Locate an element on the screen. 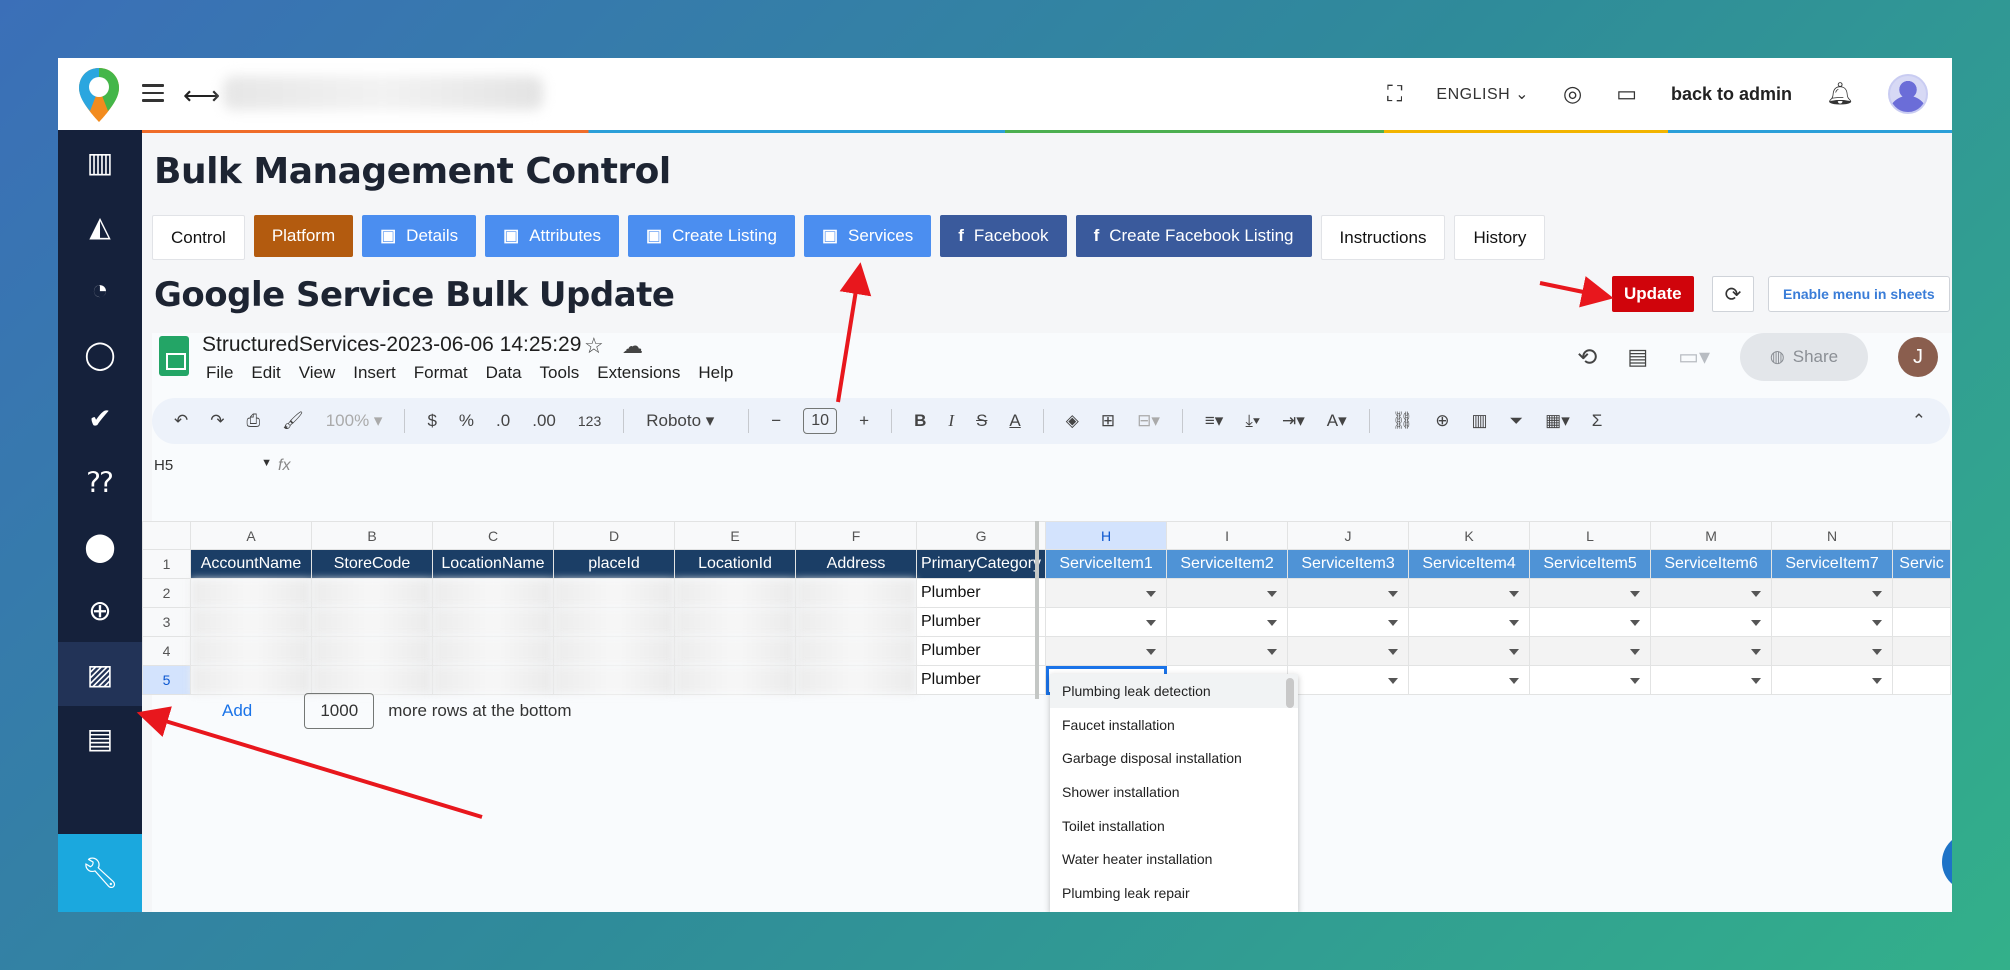  column-header: A is located at coordinates (251, 535).